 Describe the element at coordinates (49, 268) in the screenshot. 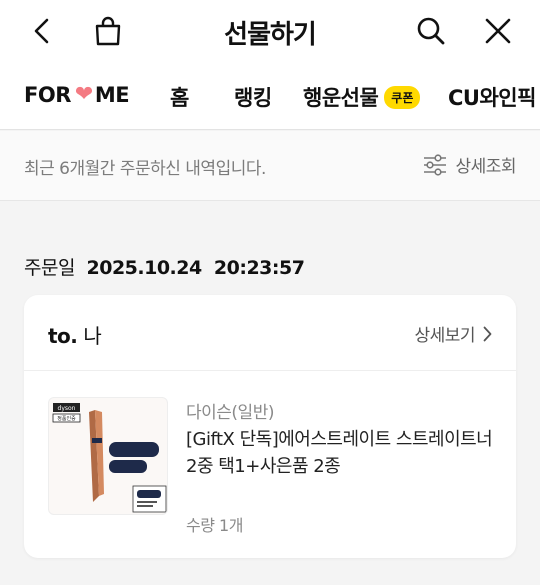

I see `order-date-label: 주문일` at that location.